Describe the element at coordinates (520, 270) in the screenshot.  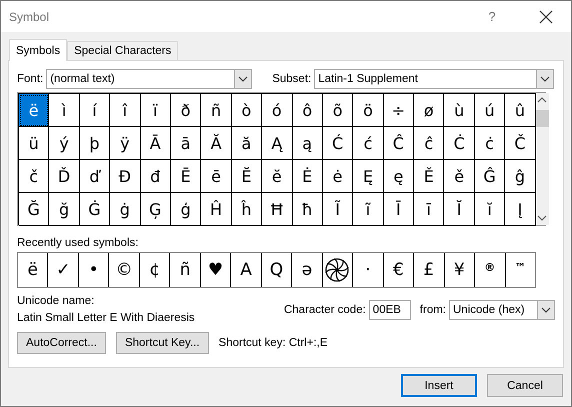
I see `recent-symbol: ™` at that location.